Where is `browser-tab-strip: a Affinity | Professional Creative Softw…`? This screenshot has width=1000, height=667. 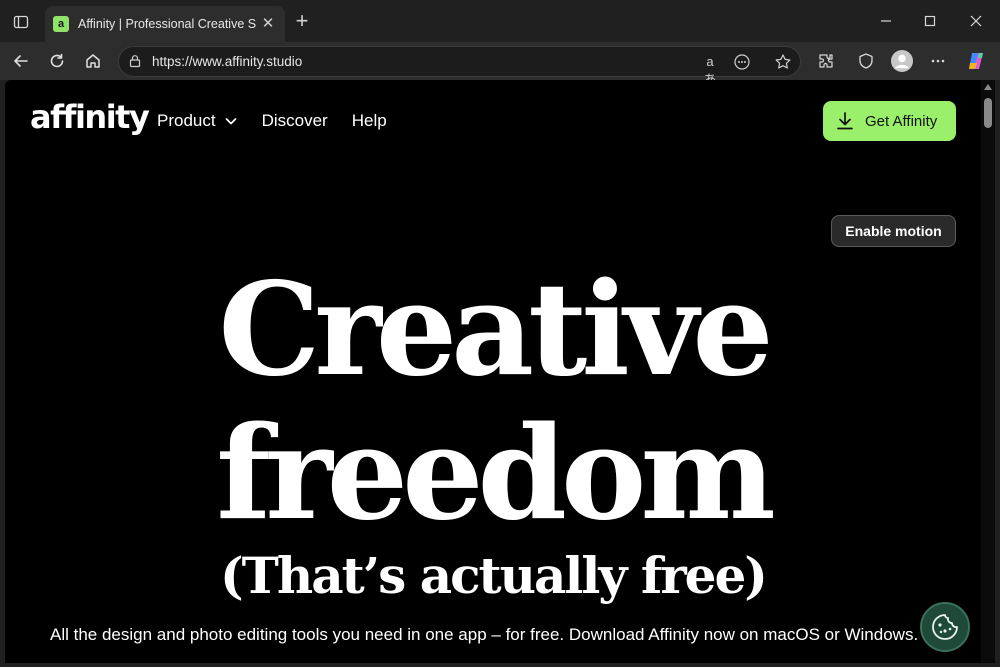
browser-tab-strip: a Affinity | Professional Creative Softw… is located at coordinates (500, 21).